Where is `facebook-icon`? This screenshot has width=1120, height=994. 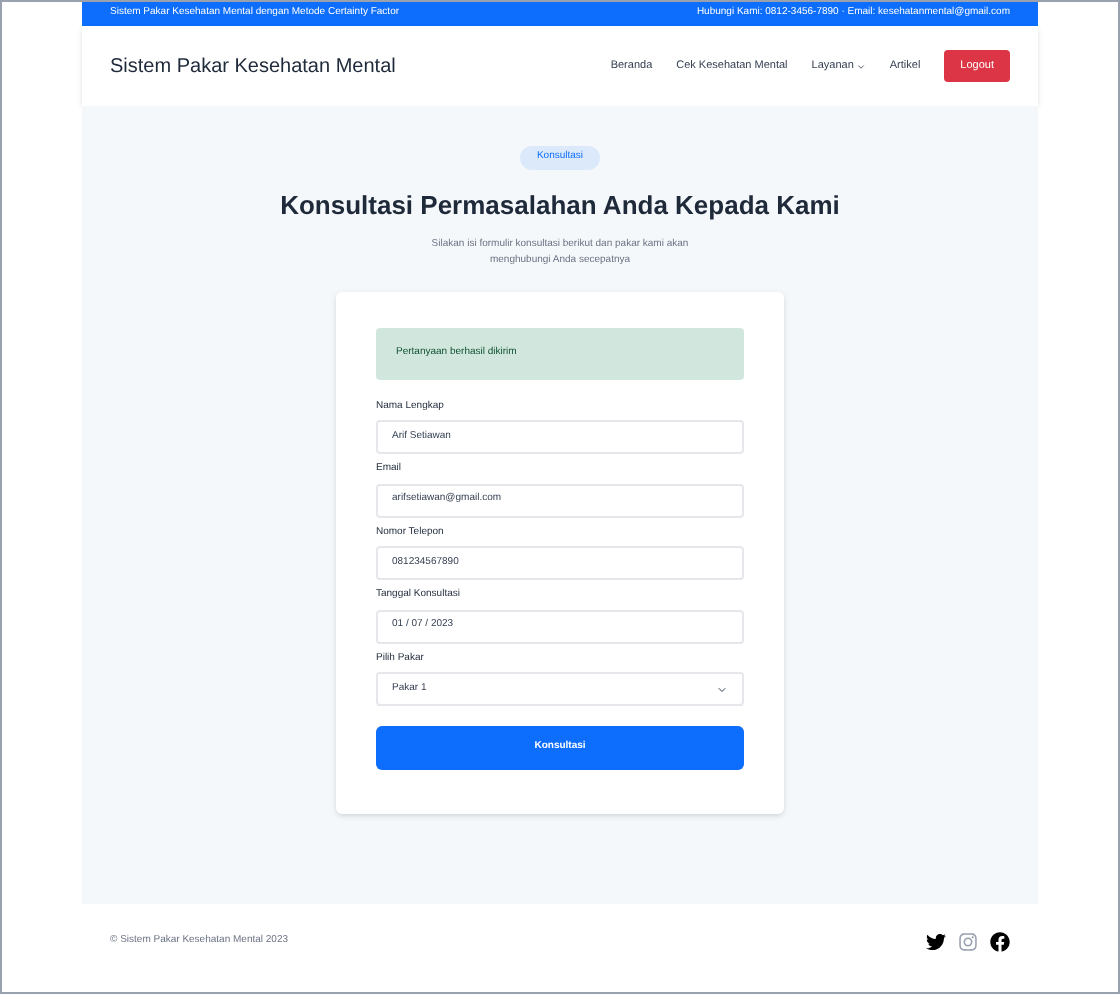
facebook-icon is located at coordinates (1000, 942).